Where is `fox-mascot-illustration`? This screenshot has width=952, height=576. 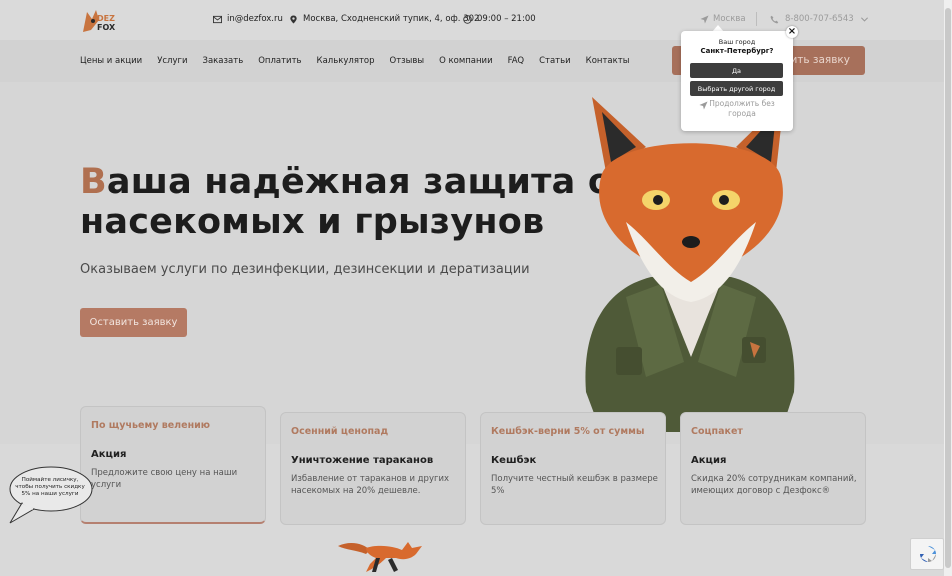 fox-mascot-illustration is located at coordinates (690, 264).